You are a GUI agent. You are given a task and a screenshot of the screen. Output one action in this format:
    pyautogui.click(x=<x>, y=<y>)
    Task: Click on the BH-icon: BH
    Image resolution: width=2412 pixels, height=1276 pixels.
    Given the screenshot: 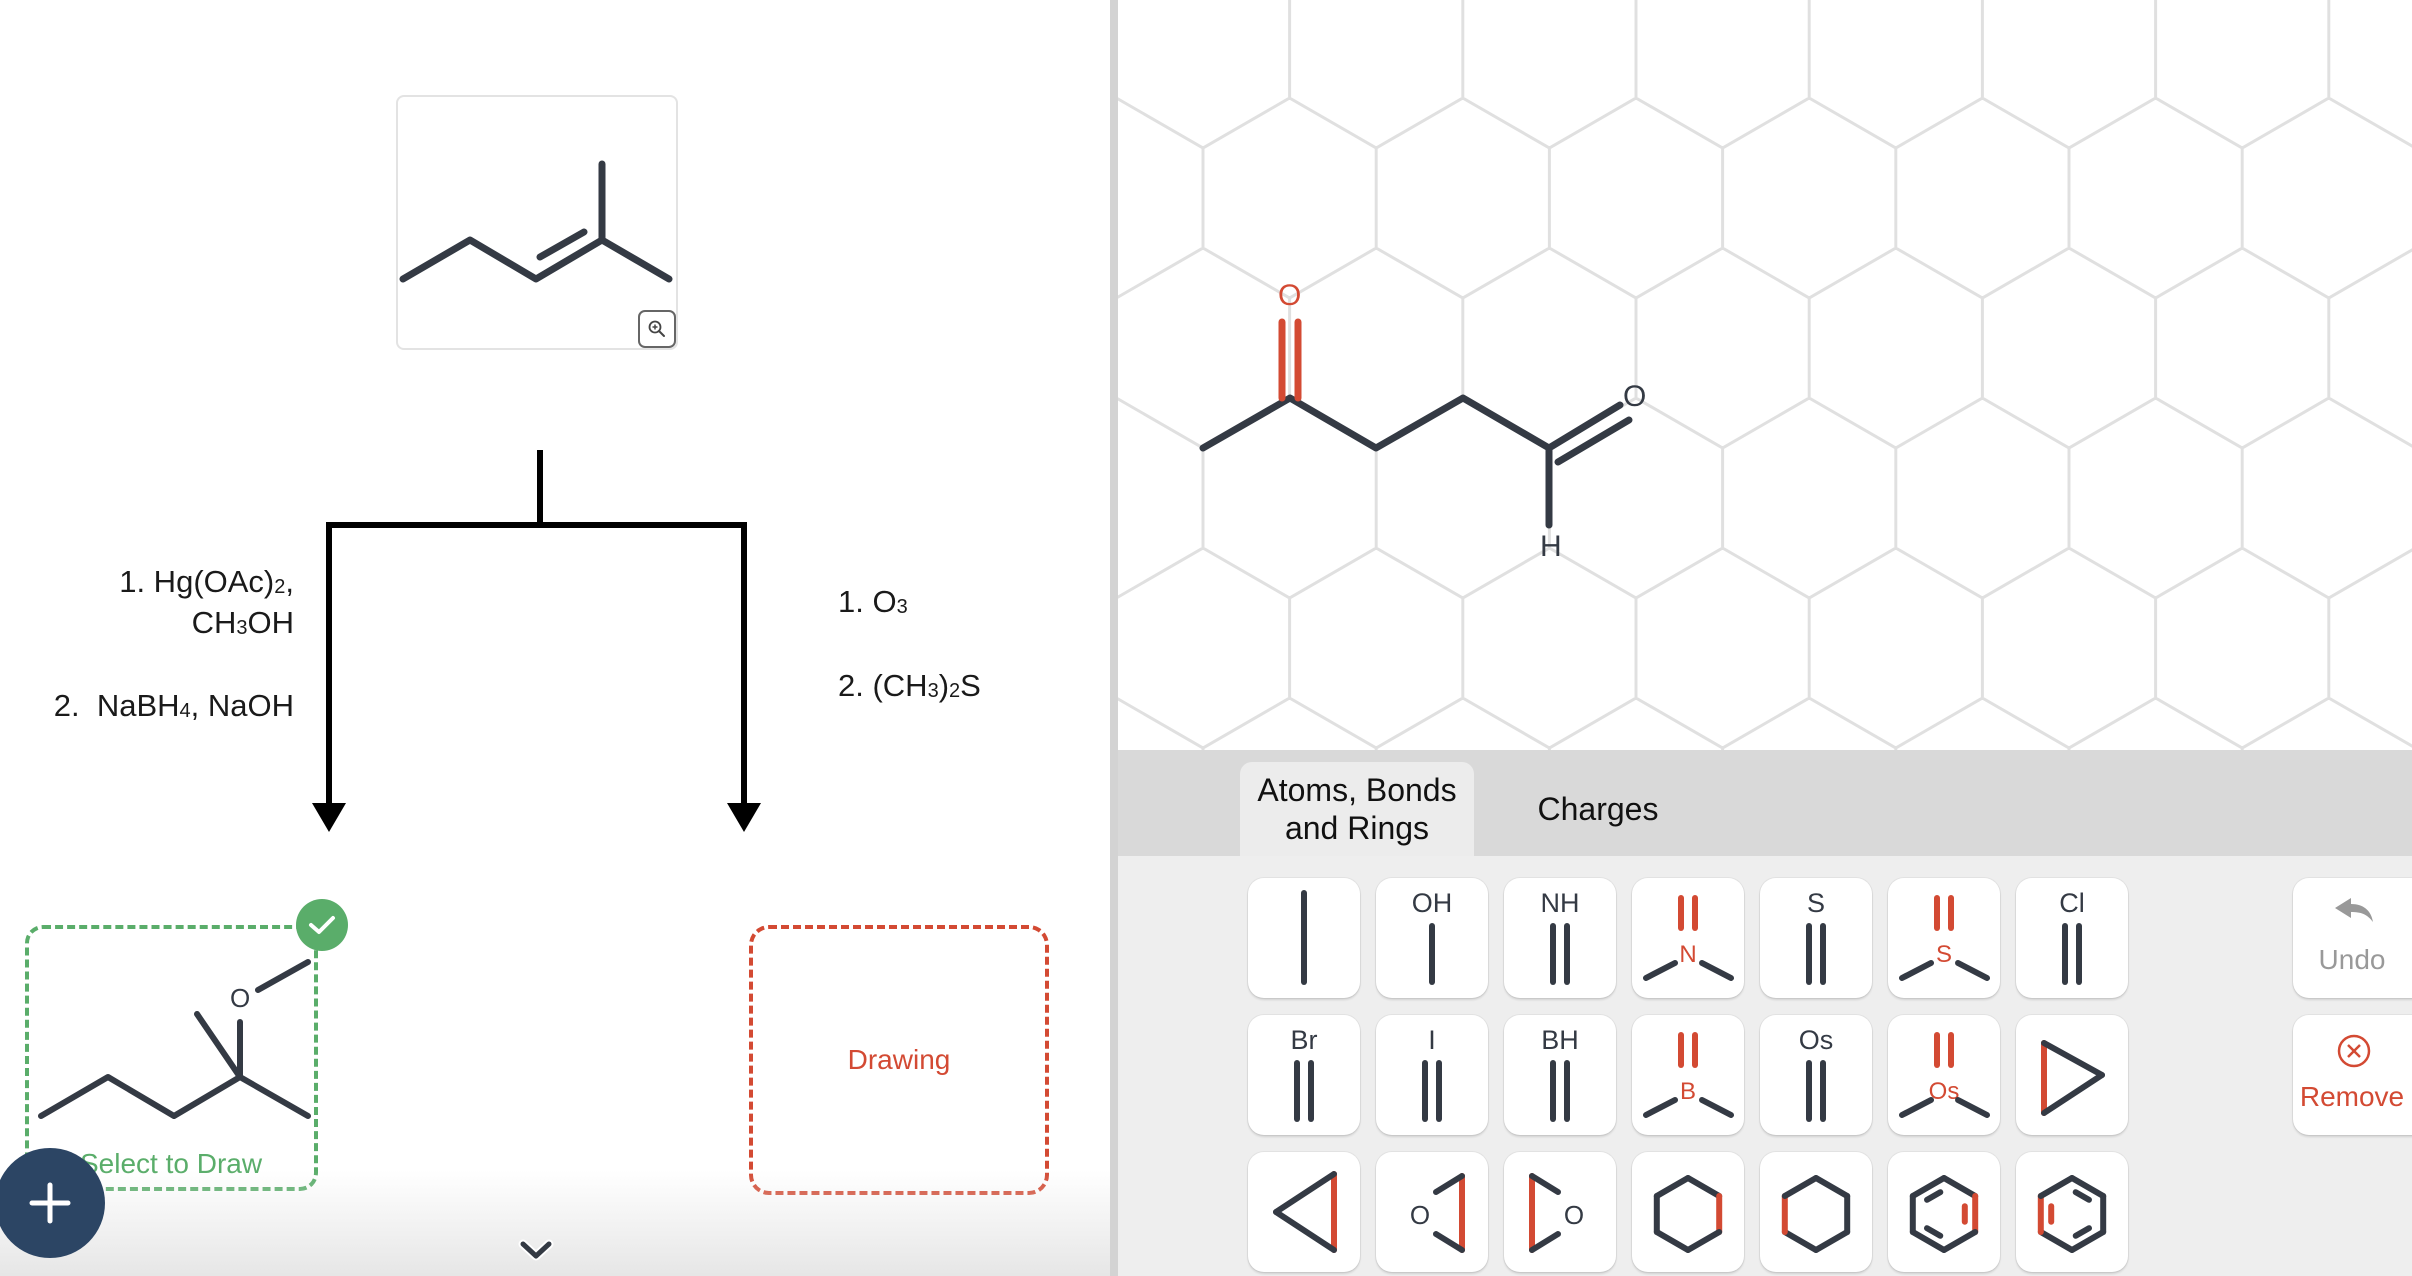 What is the action you would take?
    pyautogui.click(x=1560, y=1073)
    